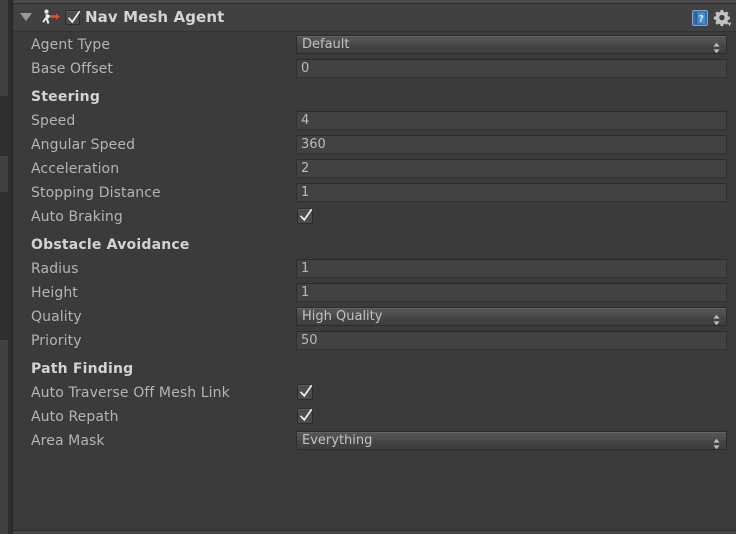  I want to click on checkbox-auto-braking, so click(305, 216).